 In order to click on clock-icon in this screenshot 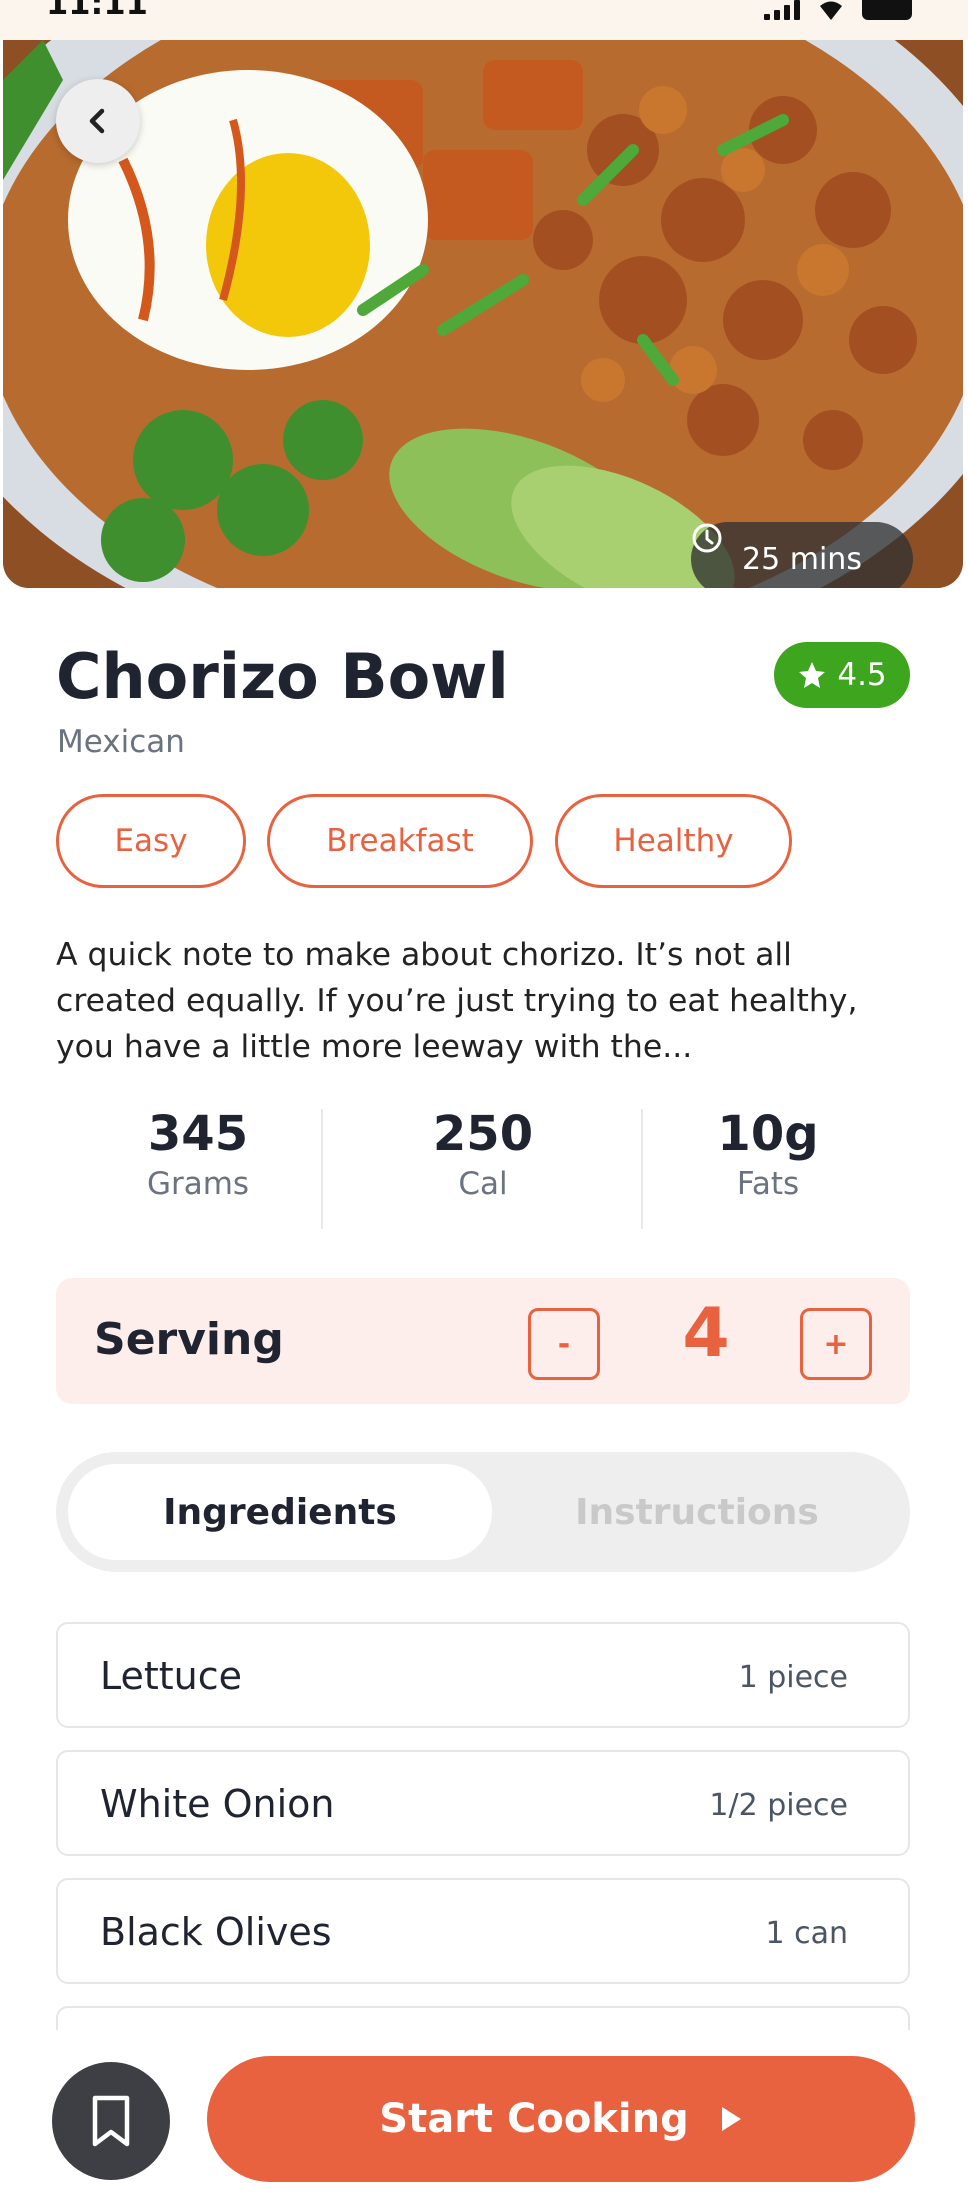, I will do `click(707, 538)`.